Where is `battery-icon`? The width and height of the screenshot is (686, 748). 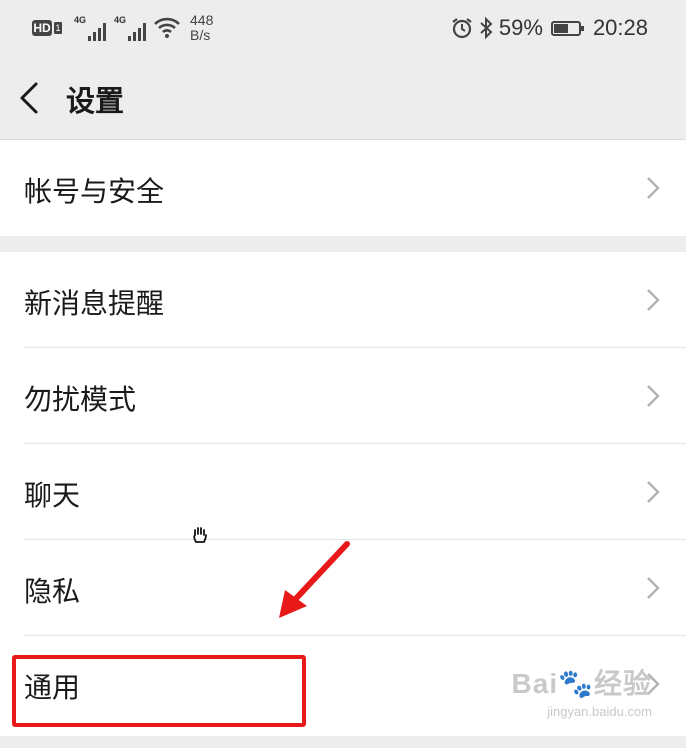
battery-icon is located at coordinates (567, 28).